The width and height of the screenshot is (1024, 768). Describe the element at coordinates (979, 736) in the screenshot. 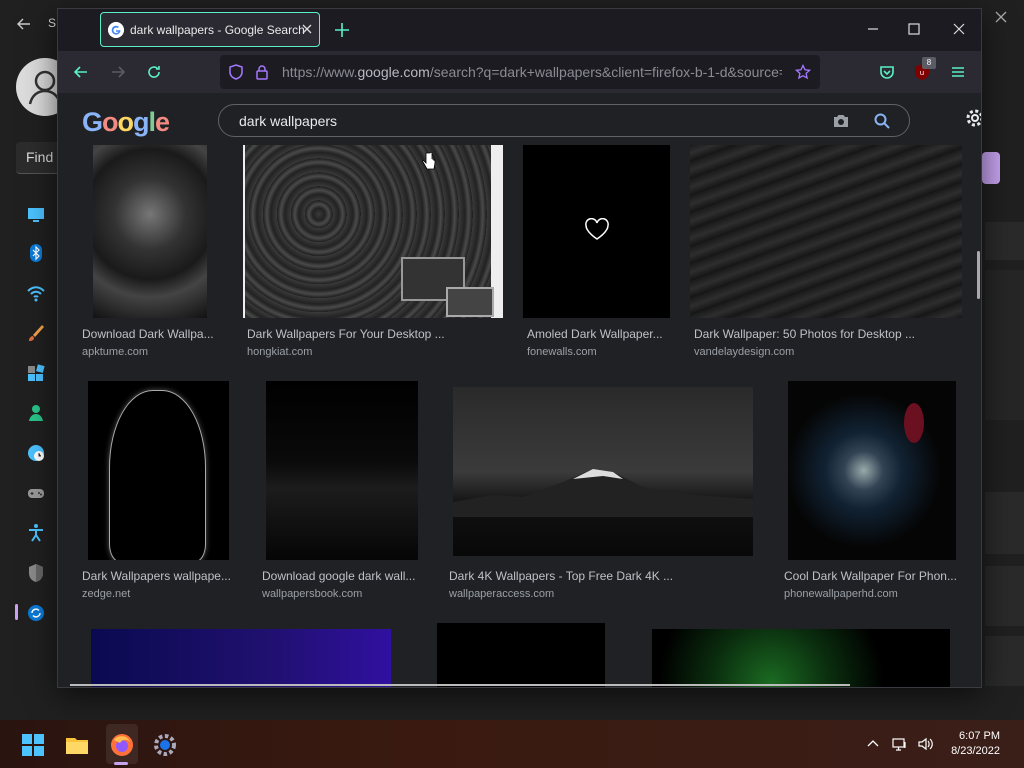

I see `clock-time: 6:07 PM` at that location.